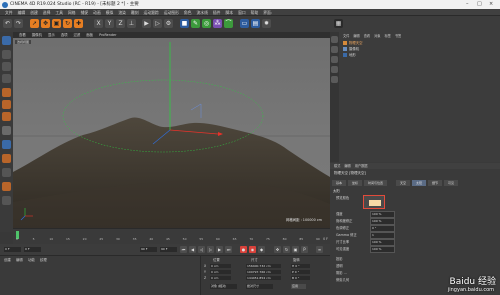 The width and height of the screenshot is (500, 295). Describe the element at coordinates (451, 183) in the screenshot. I see `tab-visibility: 可见` at that location.